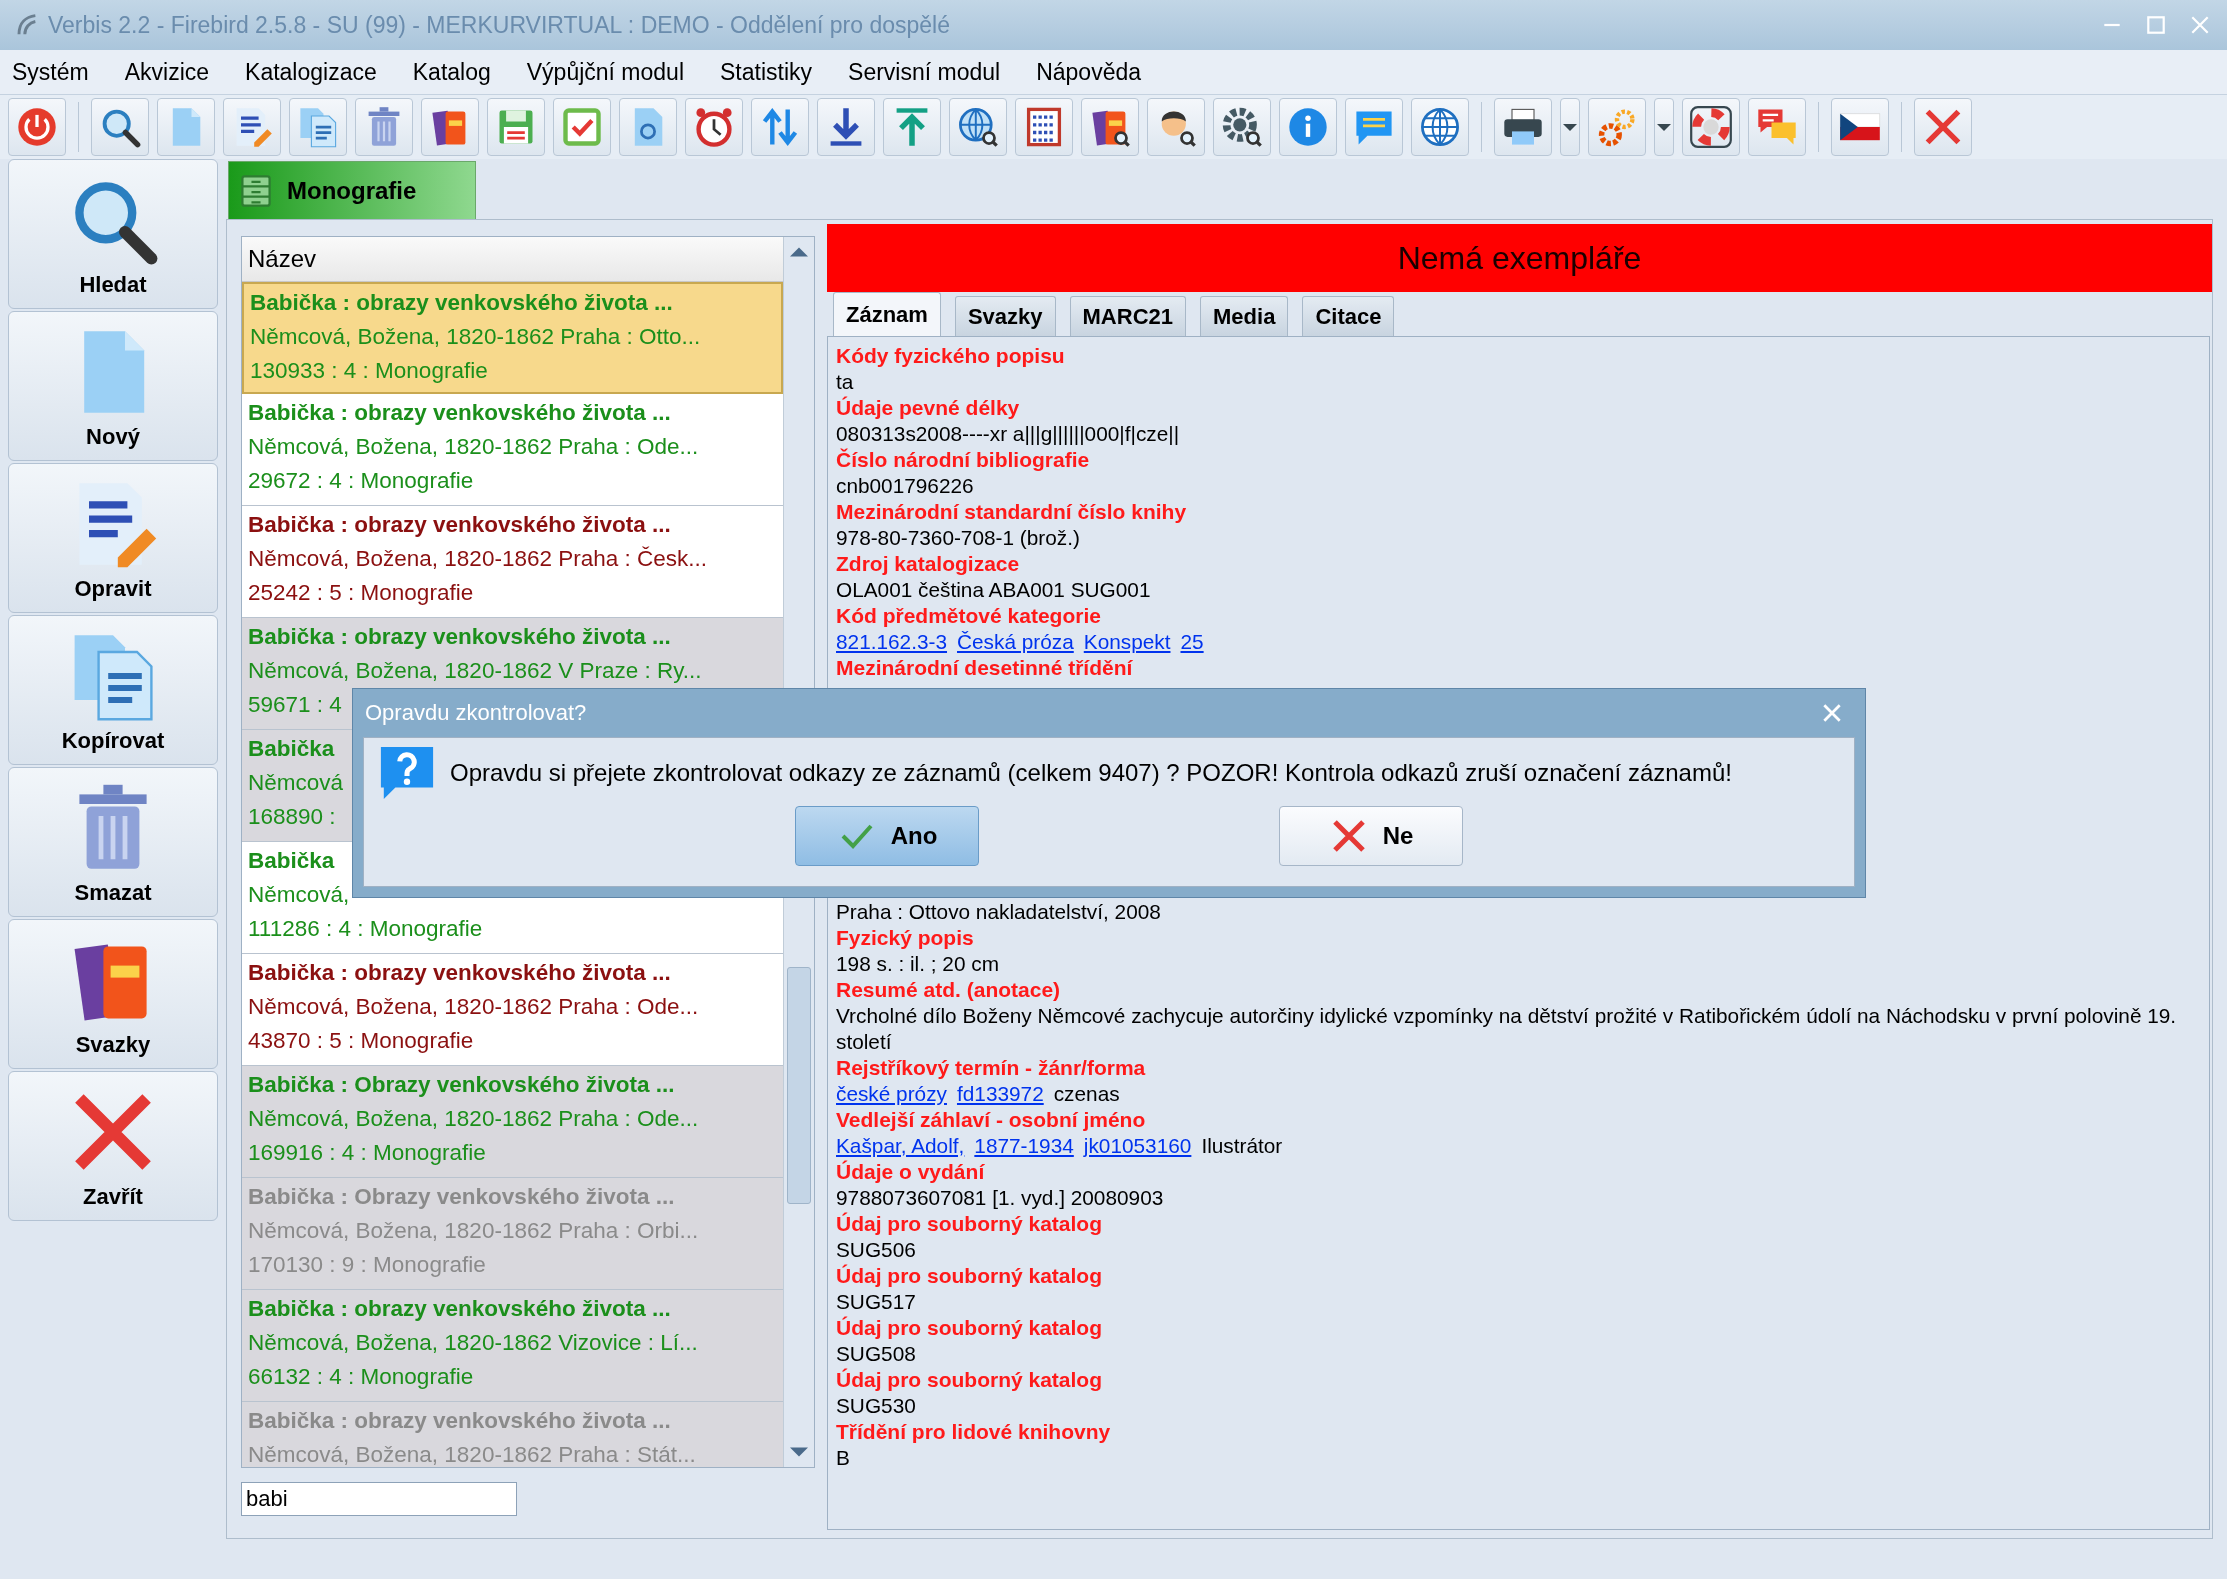 The width and height of the screenshot is (2227, 1579). Describe the element at coordinates (917, 964) in the screenshot. I see `field-value: 198 s. : il. ; 20 cm` at that location.